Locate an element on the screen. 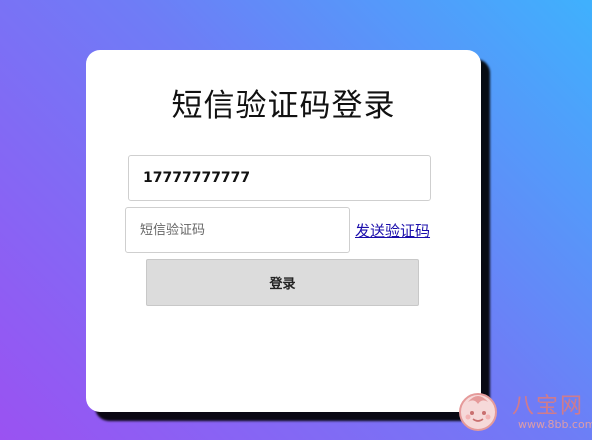 This screenshot has width=592, height=440. page-title: 短信验证码登录 is located at coordinates (283, 106).